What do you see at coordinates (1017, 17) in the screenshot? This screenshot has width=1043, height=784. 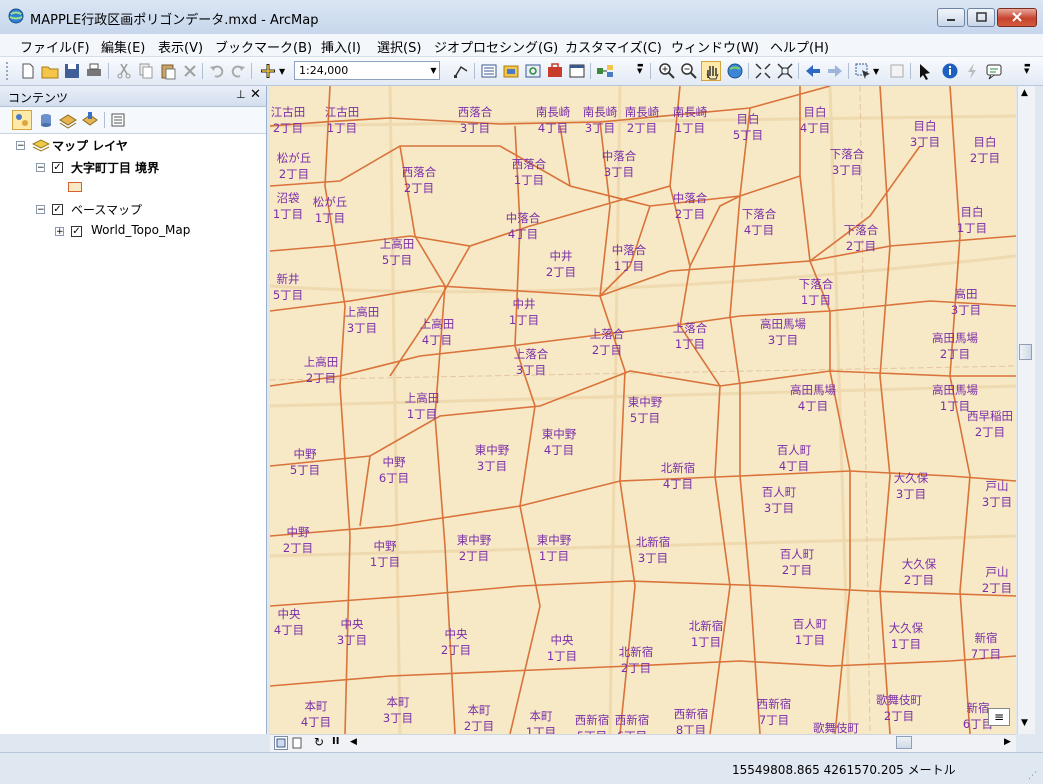 I see `close-button` at bounding box center [1017, 17].